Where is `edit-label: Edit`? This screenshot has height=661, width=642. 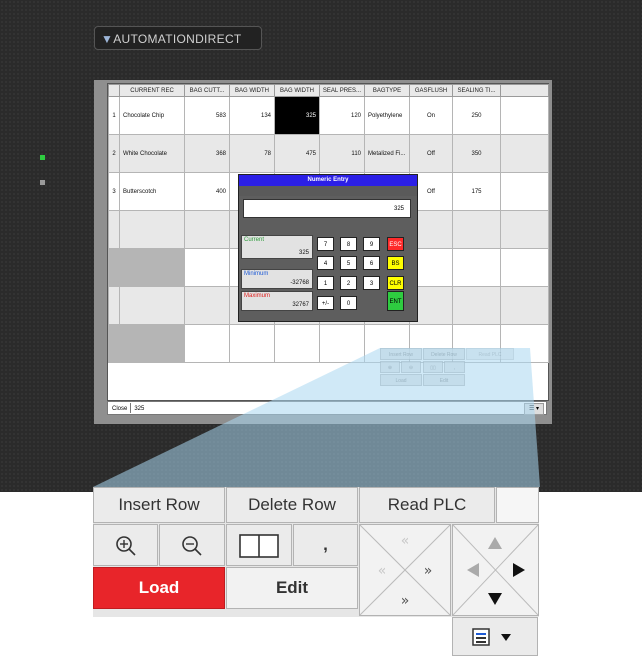 edit-label: Edit is located at coordinates (292, 587).